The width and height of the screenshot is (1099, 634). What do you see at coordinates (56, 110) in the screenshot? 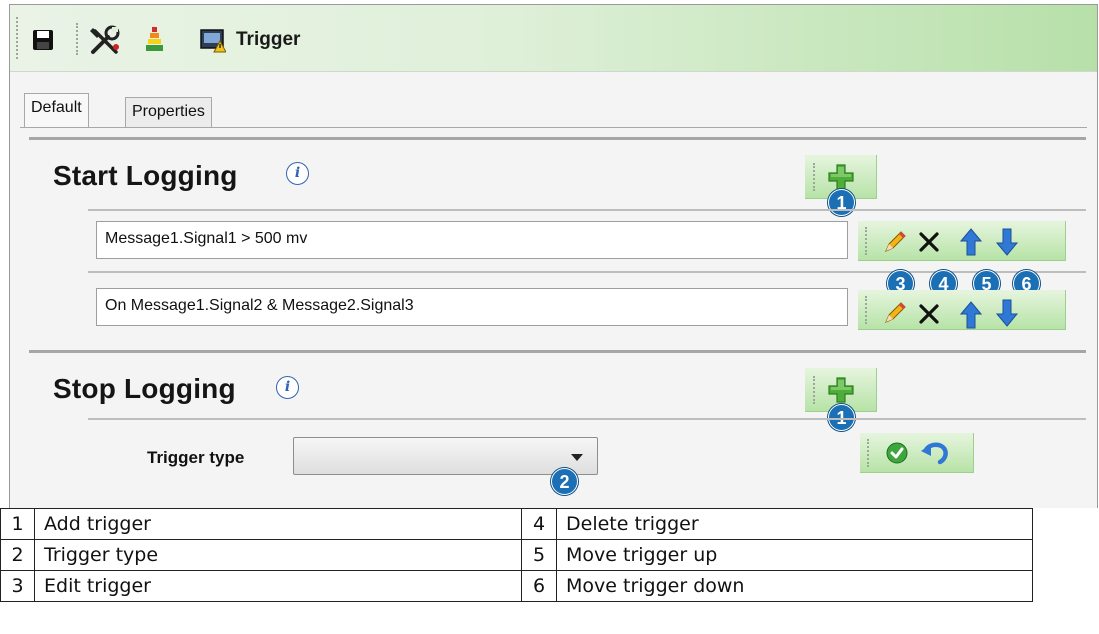
I see `tab-default: Default` at bounding box center [56, 110].